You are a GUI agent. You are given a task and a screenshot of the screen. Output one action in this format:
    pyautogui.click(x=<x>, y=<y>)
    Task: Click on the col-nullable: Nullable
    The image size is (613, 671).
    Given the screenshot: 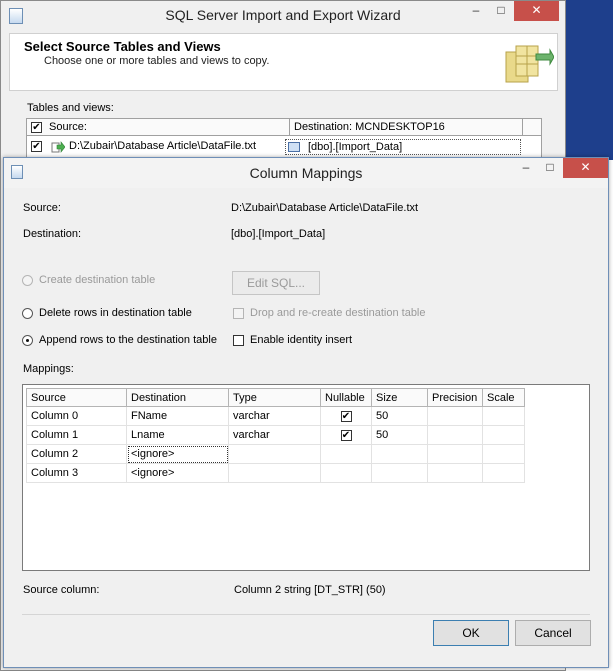 What is the action you would take?
    pyautogui.click(x=346, y=397)
    